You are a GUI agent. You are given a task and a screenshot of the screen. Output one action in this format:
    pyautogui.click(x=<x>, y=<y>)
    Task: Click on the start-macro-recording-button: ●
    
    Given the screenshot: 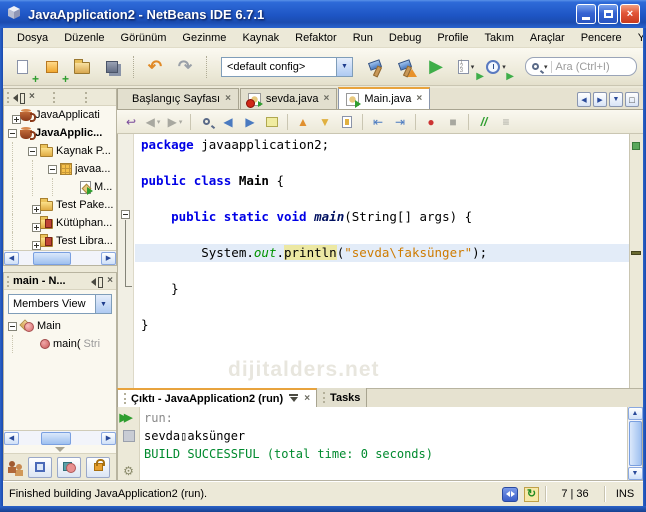 What is the action you would take?
    pyautogui.click(x=431, y=122)
    